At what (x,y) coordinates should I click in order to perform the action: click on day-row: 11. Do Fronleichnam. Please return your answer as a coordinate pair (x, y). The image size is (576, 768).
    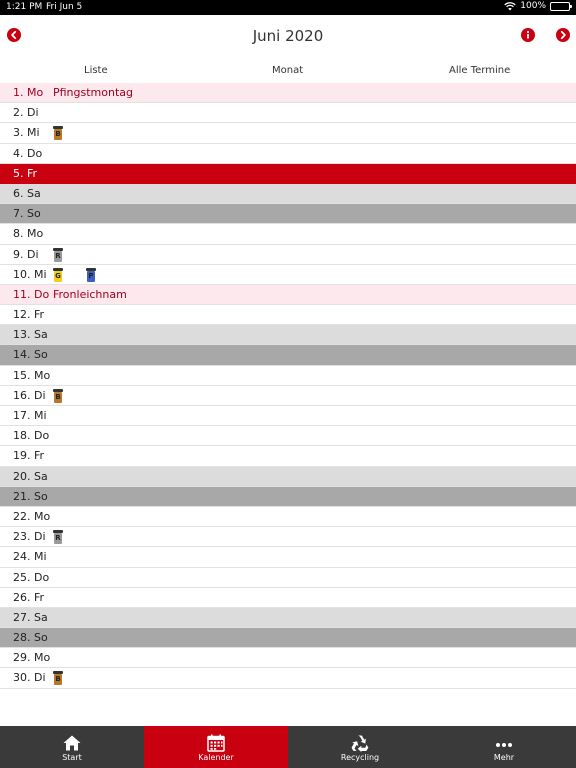
    Looking at the image, I should click on (288, 295).